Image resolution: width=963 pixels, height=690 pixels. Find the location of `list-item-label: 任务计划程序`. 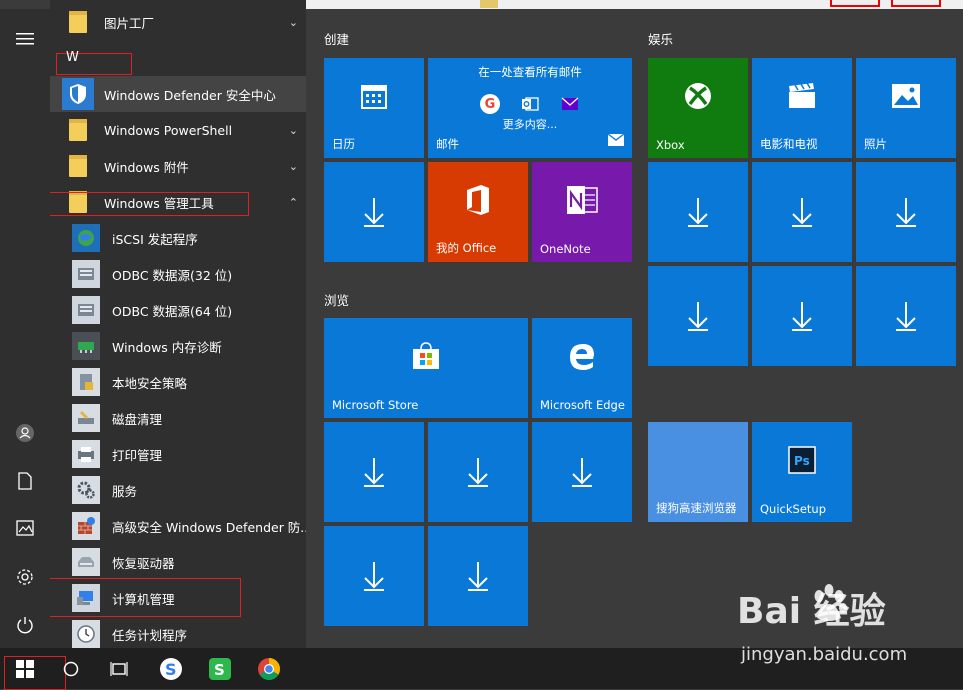

list-item-label: 任务计划程序 is located at coordinates (150, 635).